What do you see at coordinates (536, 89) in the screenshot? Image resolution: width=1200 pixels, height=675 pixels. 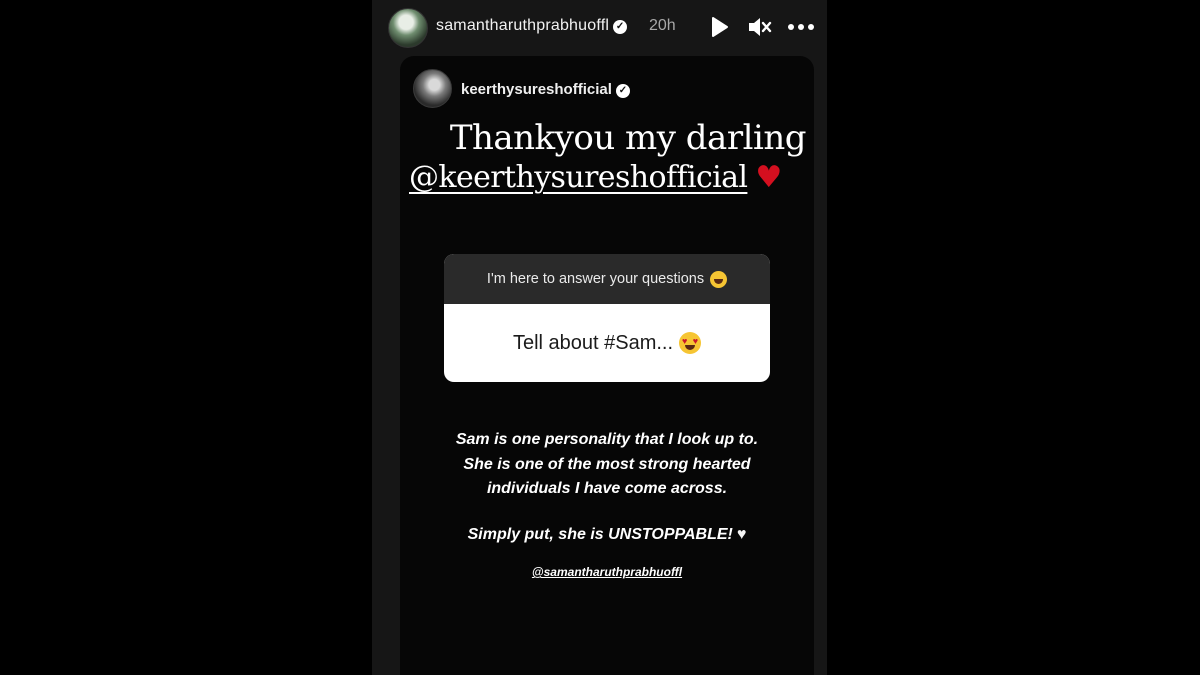 I see `shared-username-text: keerthysureshofficial` at bounding box center [536, 89].